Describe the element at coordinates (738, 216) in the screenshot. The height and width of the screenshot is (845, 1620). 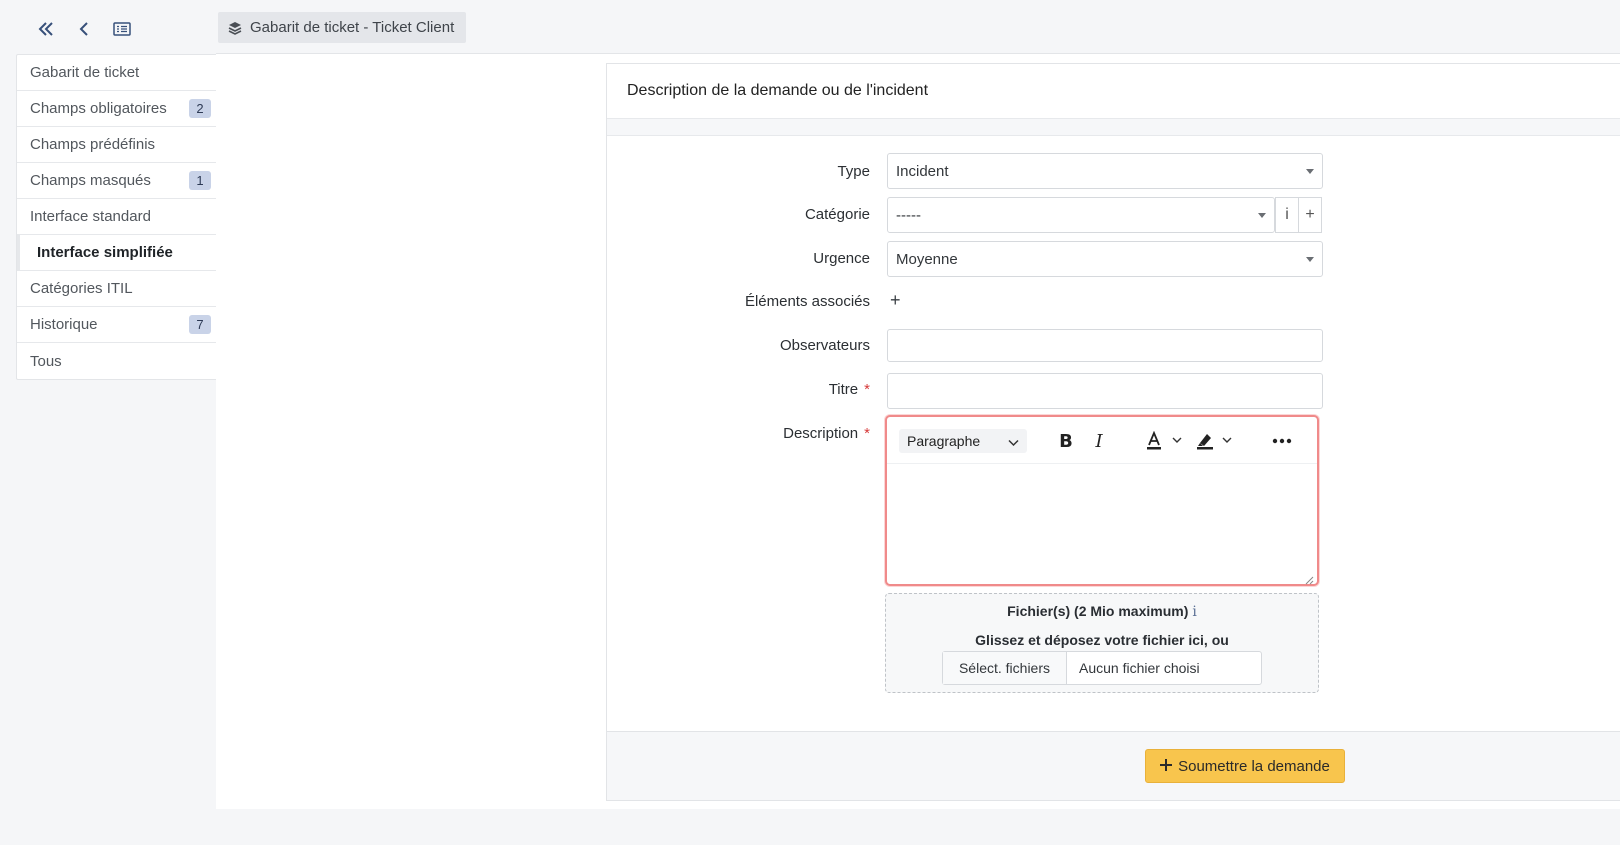
I see `category-label-row: Catégorie` at that location.